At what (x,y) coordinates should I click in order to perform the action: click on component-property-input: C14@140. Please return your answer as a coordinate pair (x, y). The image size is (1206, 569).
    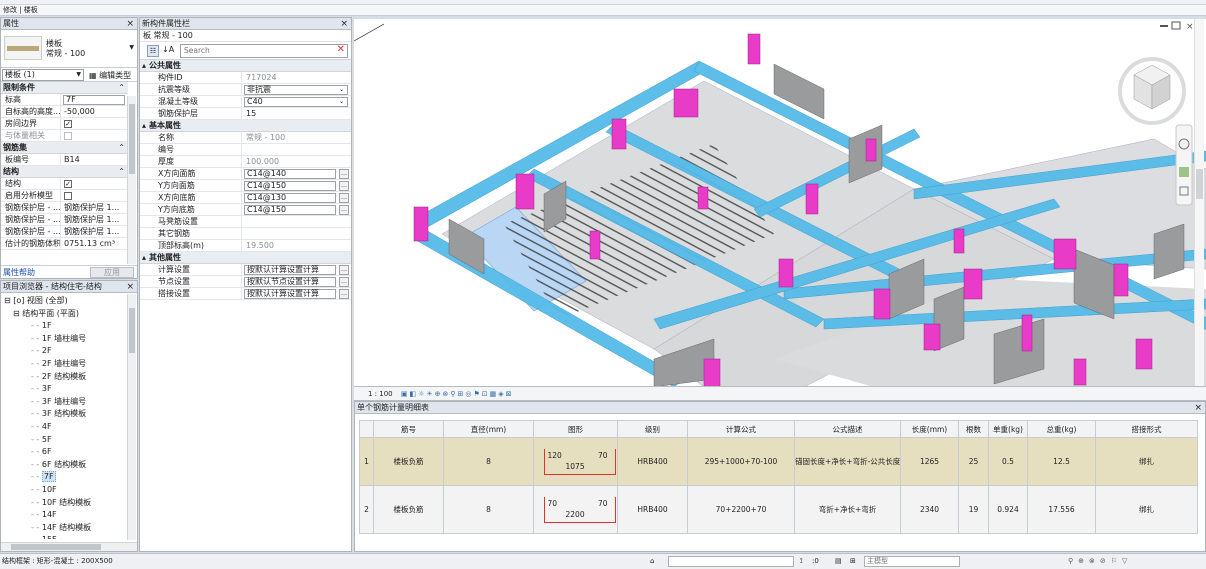
    Looking at the image, I should click on (290, 174).